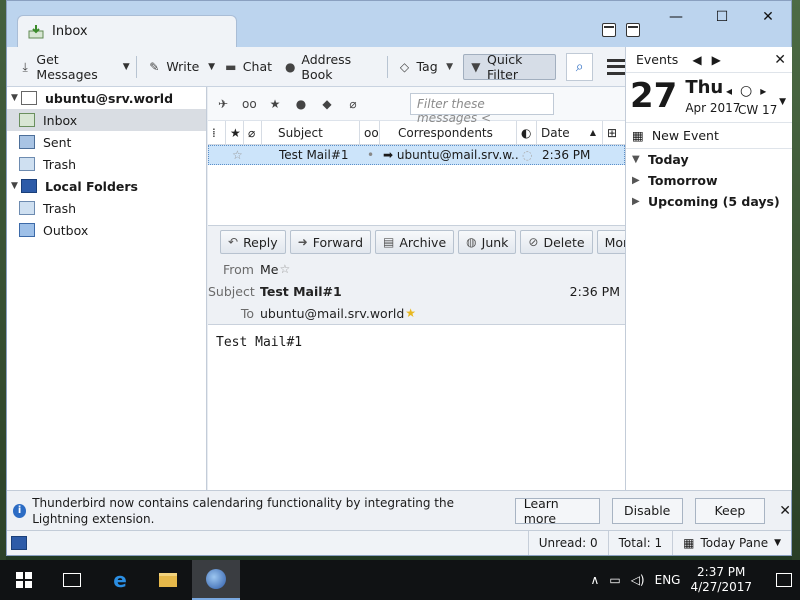  I want to click on today-circle-icon: ○, so click(746, 91).